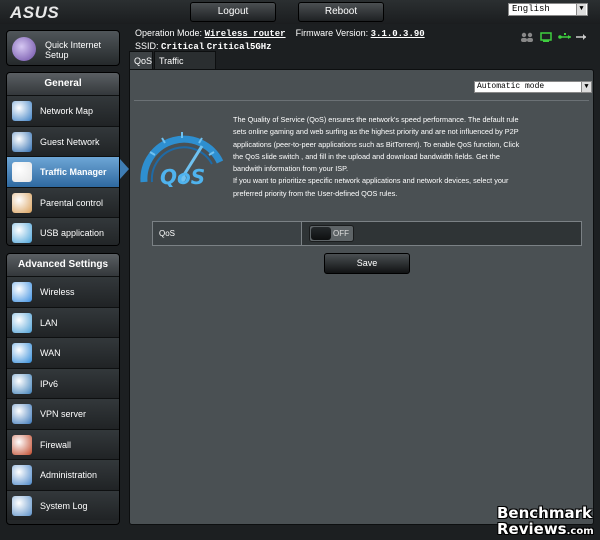  Describe the element at coordinates (239, 47) in the screenshot. I see `ssid-value-2: Critical5GHz` at that location.